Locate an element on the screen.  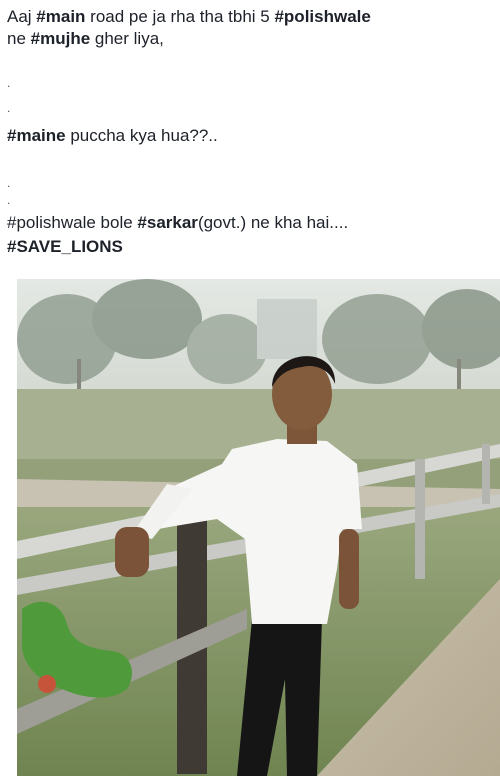
hashtag-main: #main is located at coordinates (60, 16).